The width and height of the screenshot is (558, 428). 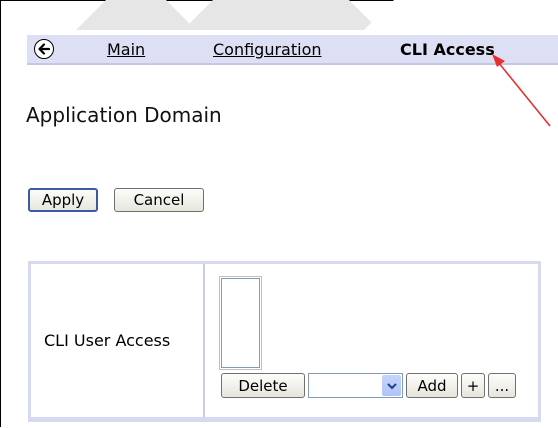 I want to click on tab-configuration: Configuration, so click(x=267, y=50).